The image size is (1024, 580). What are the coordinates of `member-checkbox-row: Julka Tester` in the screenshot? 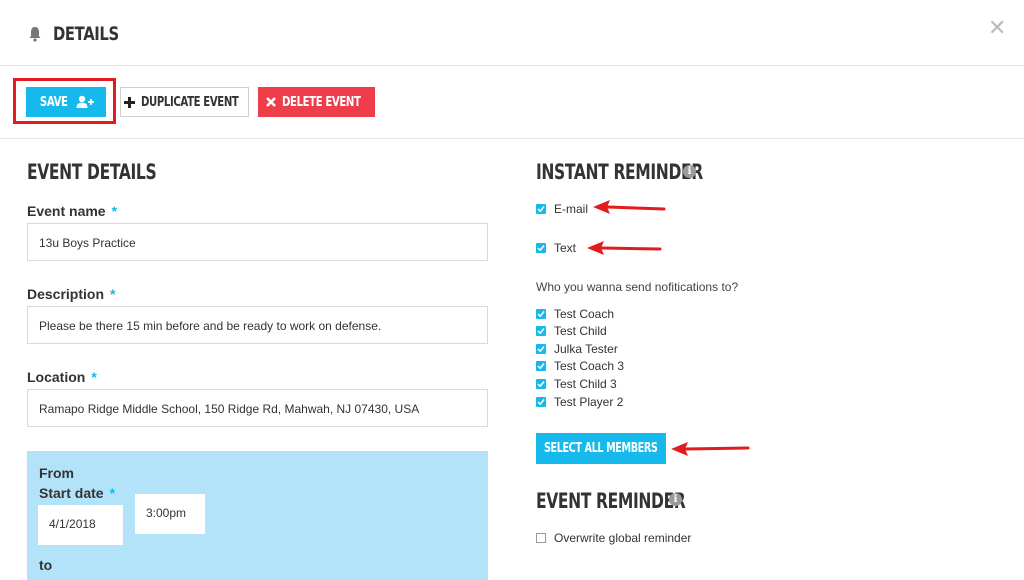 It's located at (577, 349).